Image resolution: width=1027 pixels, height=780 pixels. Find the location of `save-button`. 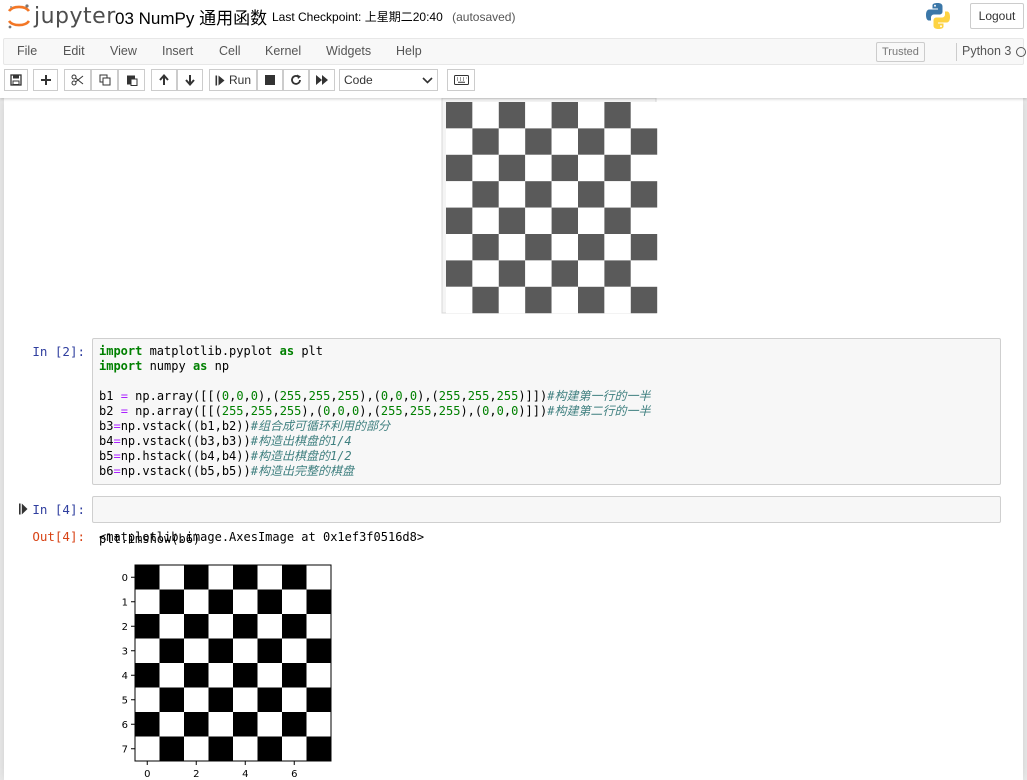

save-button is located at coordinates (16, 80).